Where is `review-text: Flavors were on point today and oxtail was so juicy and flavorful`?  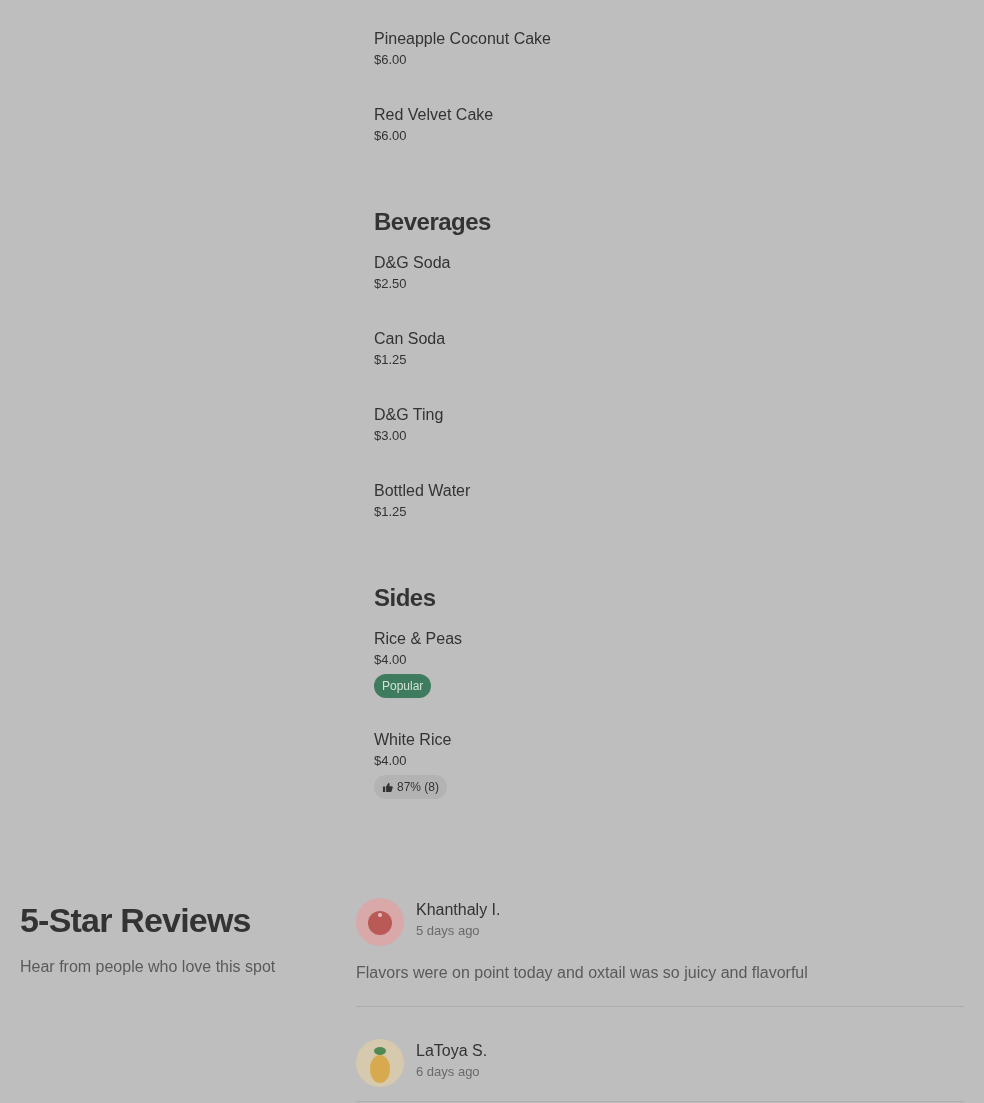
review-text: Flavors were on point today and oxtail was so juicy and flavorful is located at coordinates (582, 972).